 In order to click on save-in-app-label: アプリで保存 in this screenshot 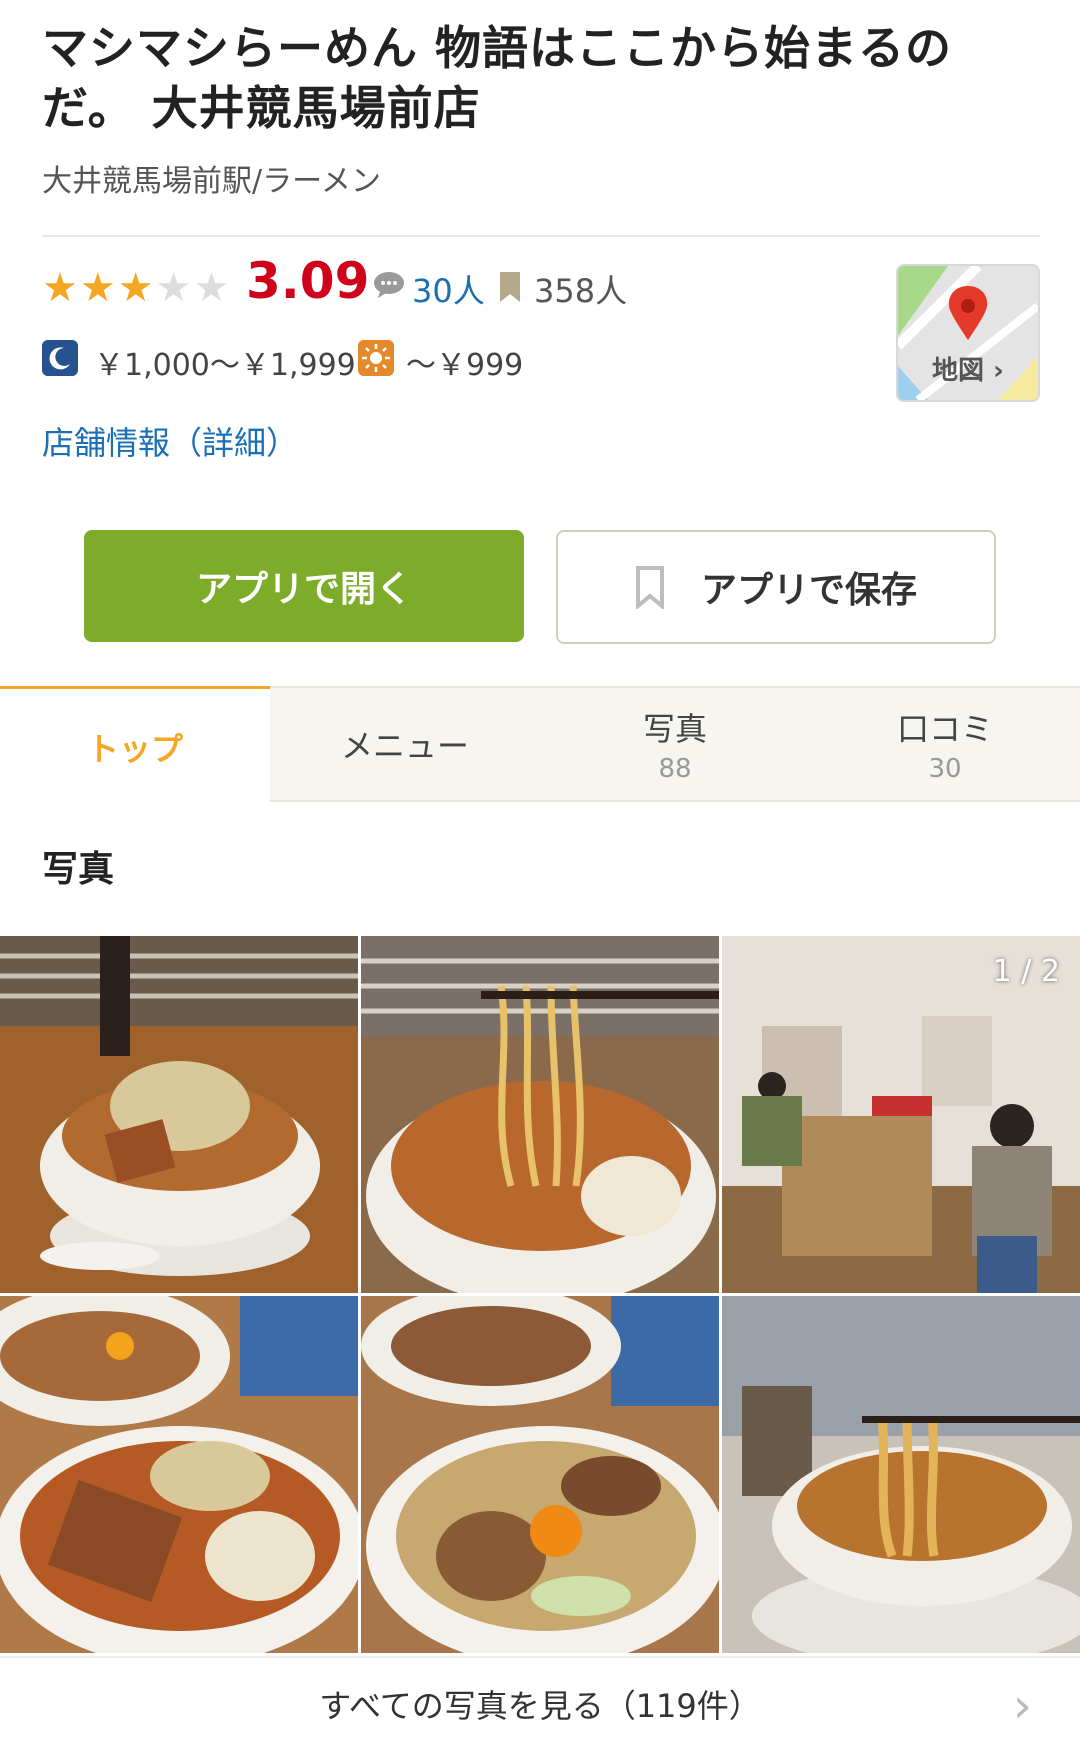, I will do `click(808, 590)`.